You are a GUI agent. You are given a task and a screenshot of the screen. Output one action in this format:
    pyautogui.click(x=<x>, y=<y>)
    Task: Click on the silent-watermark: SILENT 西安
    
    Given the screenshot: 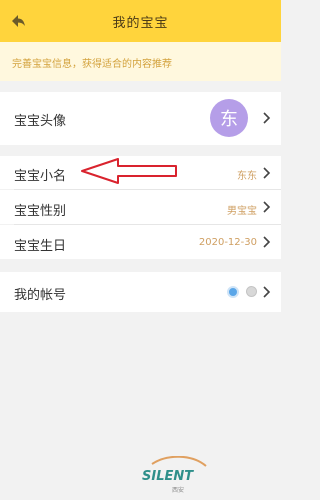 What is the action you would take?
    pyautogui.click(x=177, y=475)
    